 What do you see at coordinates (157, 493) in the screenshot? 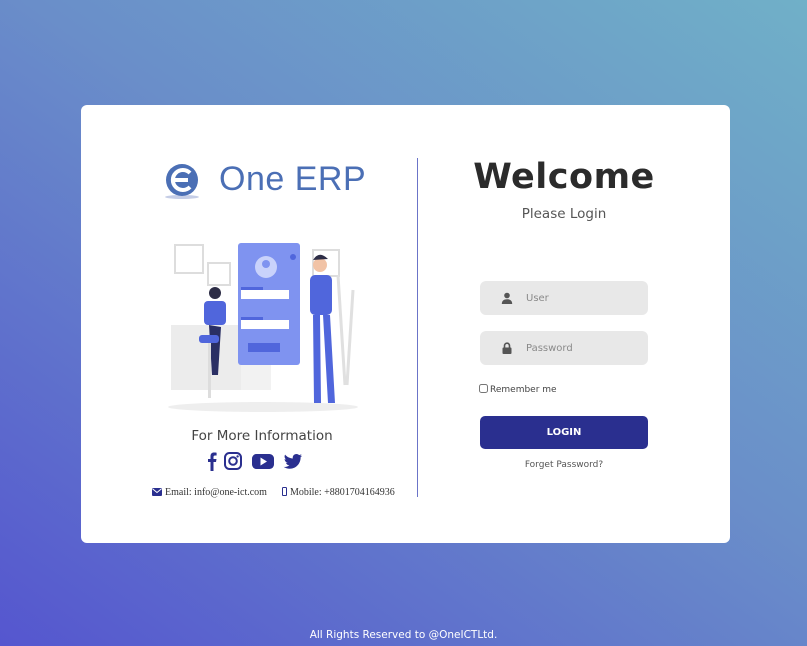
I see `envelope-icon` at bounding box center [157, 493].